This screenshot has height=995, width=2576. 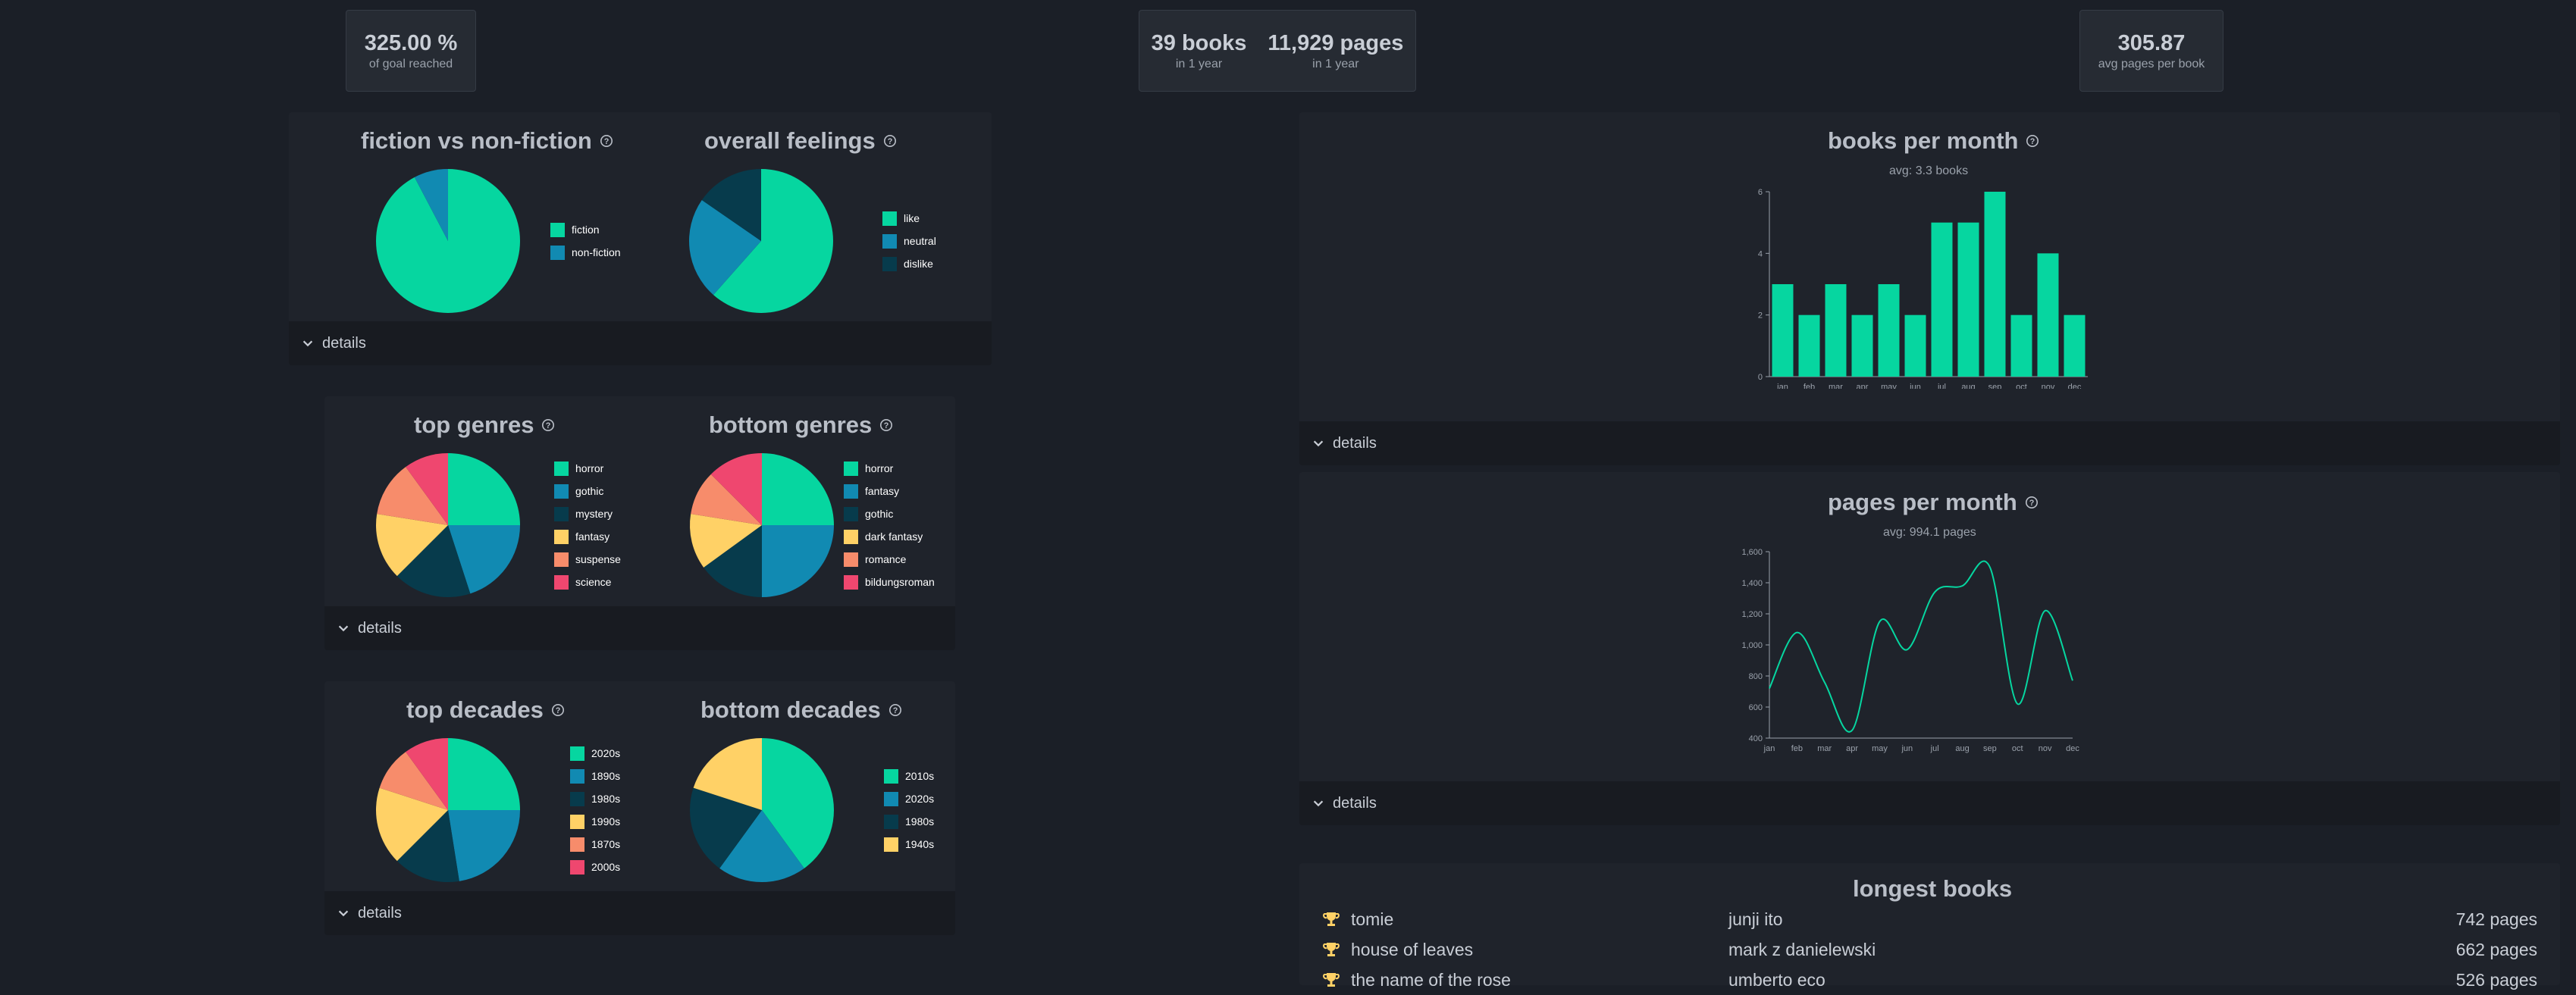 What do you see at coordinates (1809, 346) in the screenshot?
I see `bar-feb` at bounding box center [1809, 346].